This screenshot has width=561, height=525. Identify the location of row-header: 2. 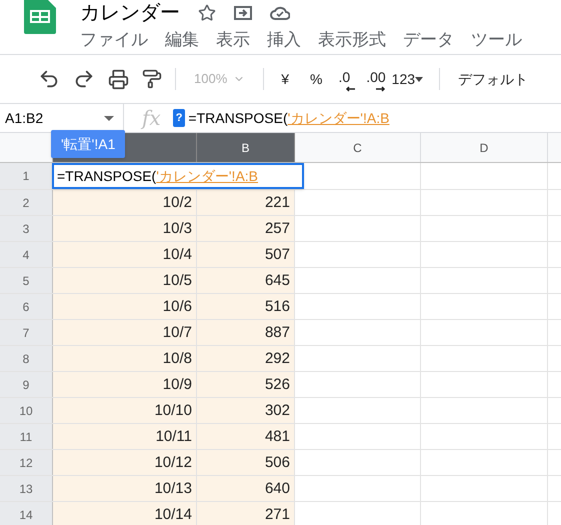
(26, 202).